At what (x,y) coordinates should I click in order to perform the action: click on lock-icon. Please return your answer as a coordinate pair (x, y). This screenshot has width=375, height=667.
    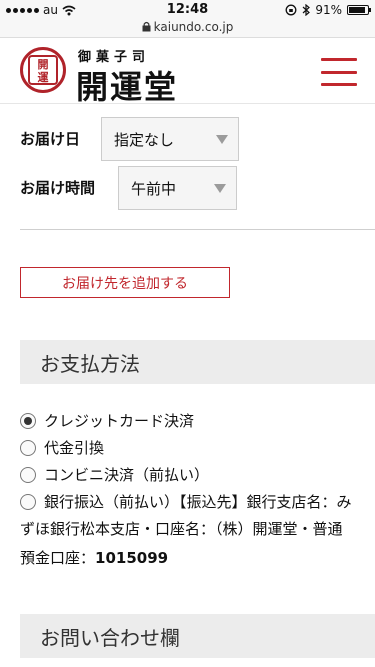
    Looking at the image, I should click on (146, 26).